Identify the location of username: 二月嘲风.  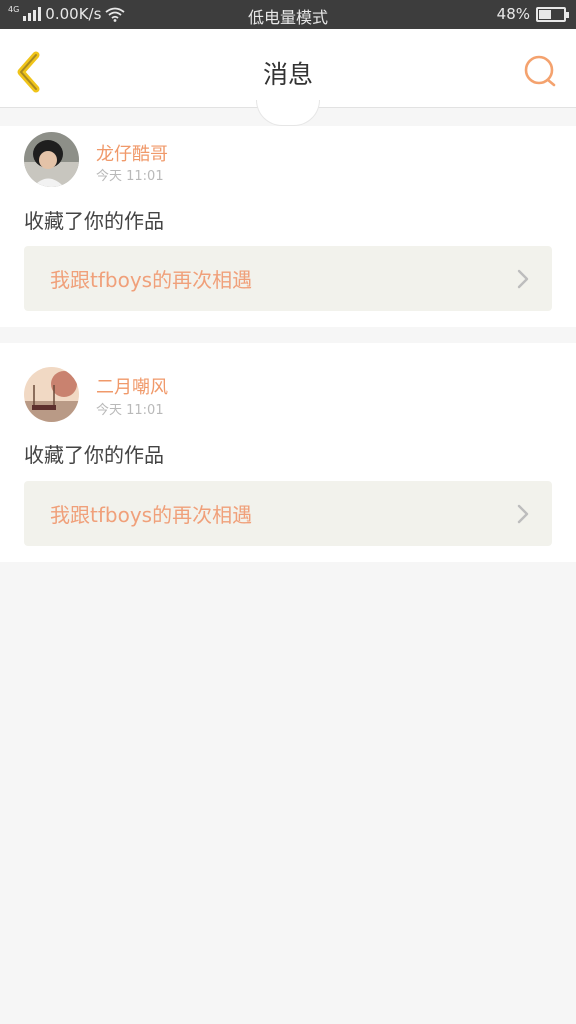
(132, 386).